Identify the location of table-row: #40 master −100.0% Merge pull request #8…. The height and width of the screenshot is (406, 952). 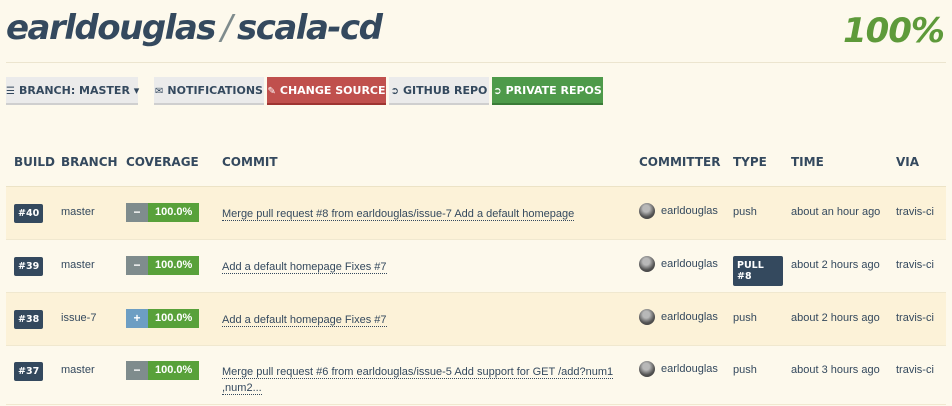
(476, 213).